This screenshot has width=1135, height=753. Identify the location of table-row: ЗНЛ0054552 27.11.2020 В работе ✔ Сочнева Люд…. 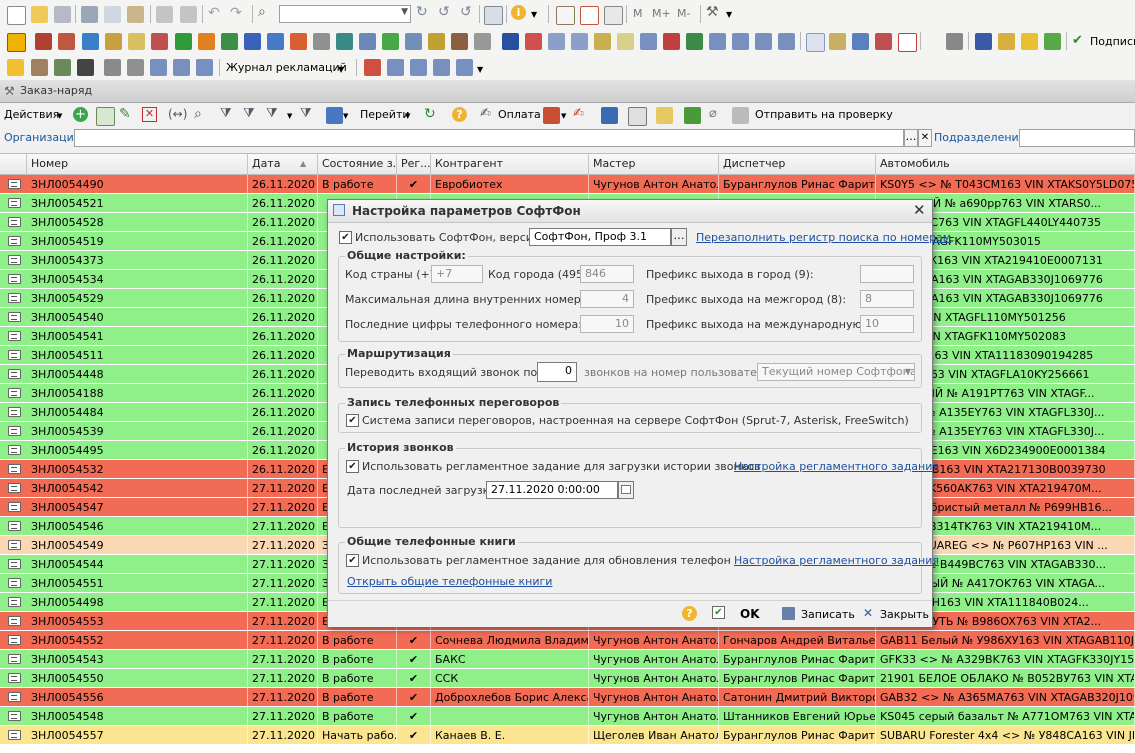
(567, 640).